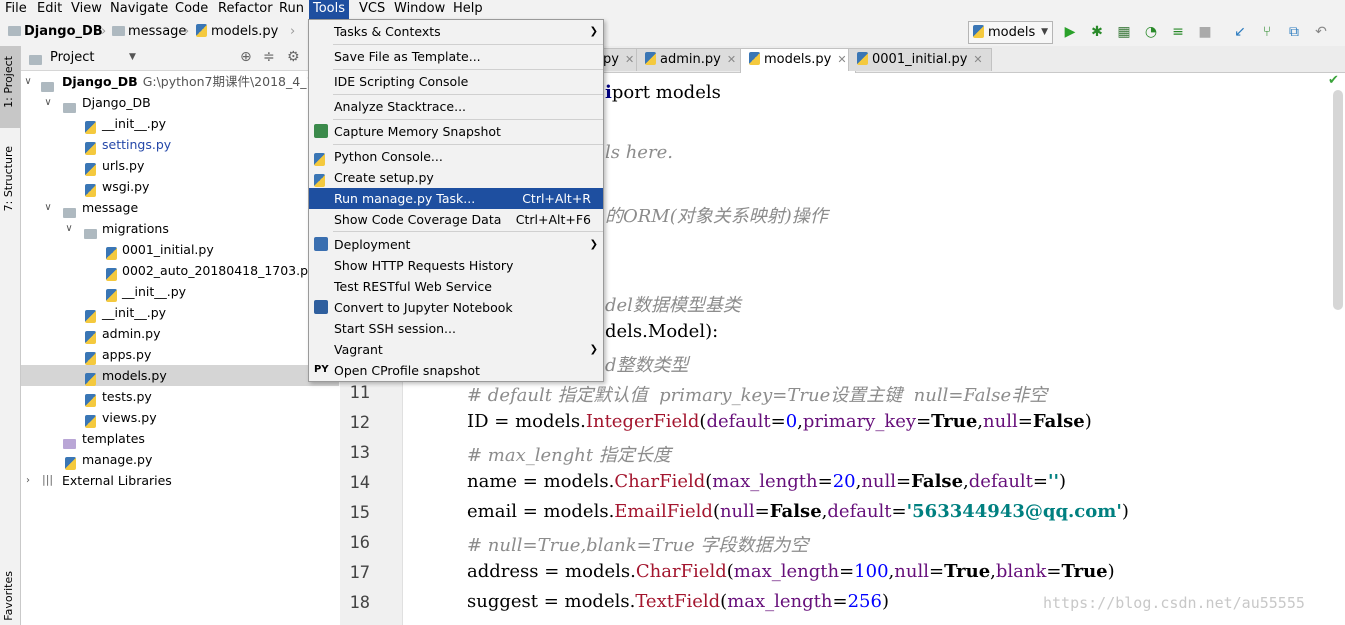  I want to click on menu-window: Window, so click(419, 9).